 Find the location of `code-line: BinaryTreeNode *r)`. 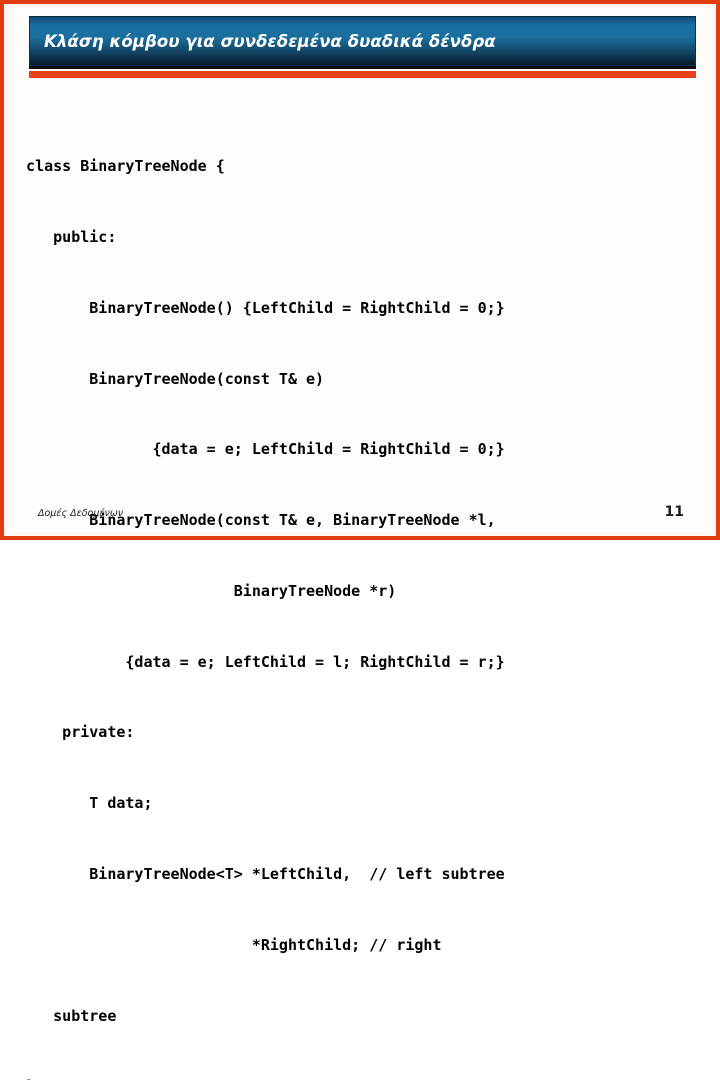

code-line: BinaryTreeNode *r) is located at coordinates (202, 590).